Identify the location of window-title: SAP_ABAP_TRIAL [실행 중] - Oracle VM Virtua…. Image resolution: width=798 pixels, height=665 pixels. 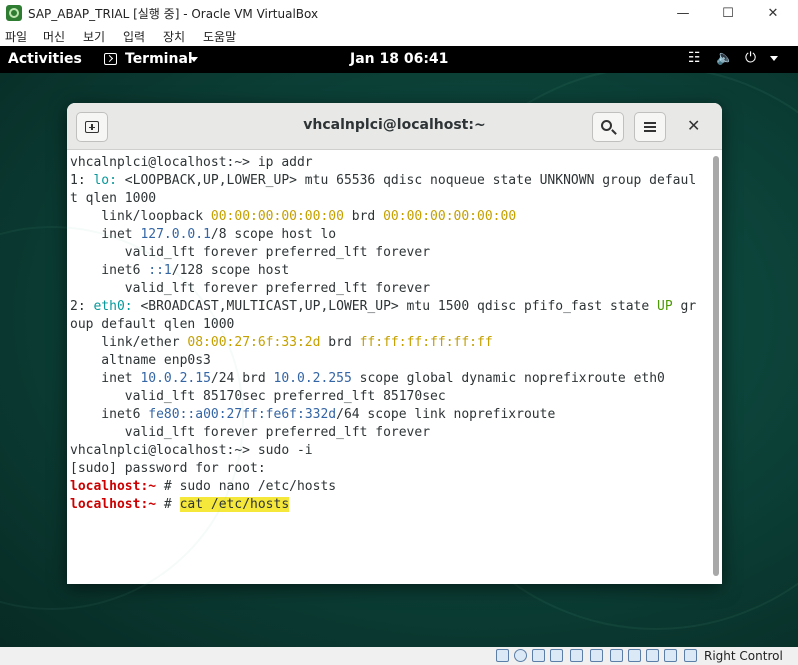
(173, 14).